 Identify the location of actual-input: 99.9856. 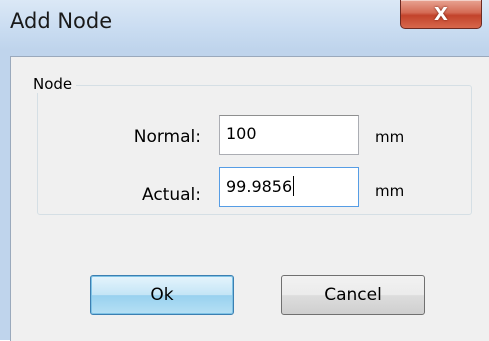
(289, 187).